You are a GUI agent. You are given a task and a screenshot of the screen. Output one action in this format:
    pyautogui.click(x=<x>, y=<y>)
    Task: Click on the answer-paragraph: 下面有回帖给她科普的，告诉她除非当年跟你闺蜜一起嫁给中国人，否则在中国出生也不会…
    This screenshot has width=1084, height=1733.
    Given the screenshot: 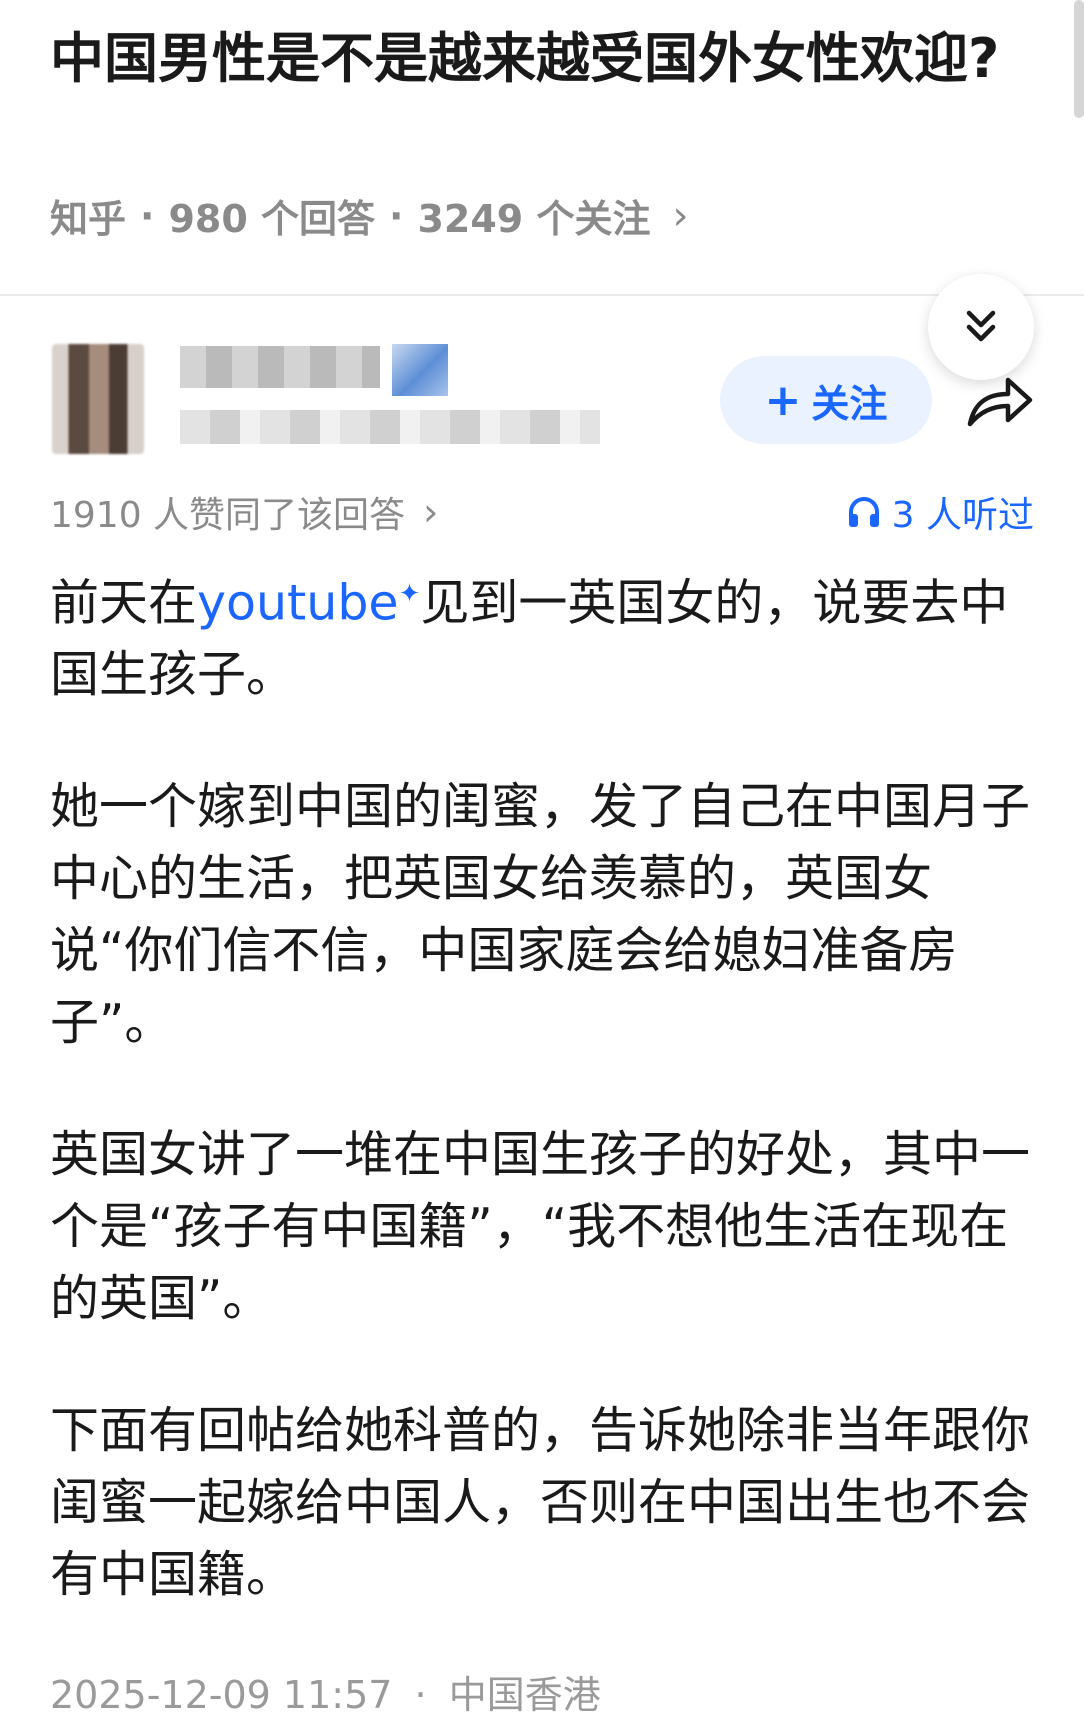 What is the action you would take?
    pyautogui.click(x=540, y=1503)
    